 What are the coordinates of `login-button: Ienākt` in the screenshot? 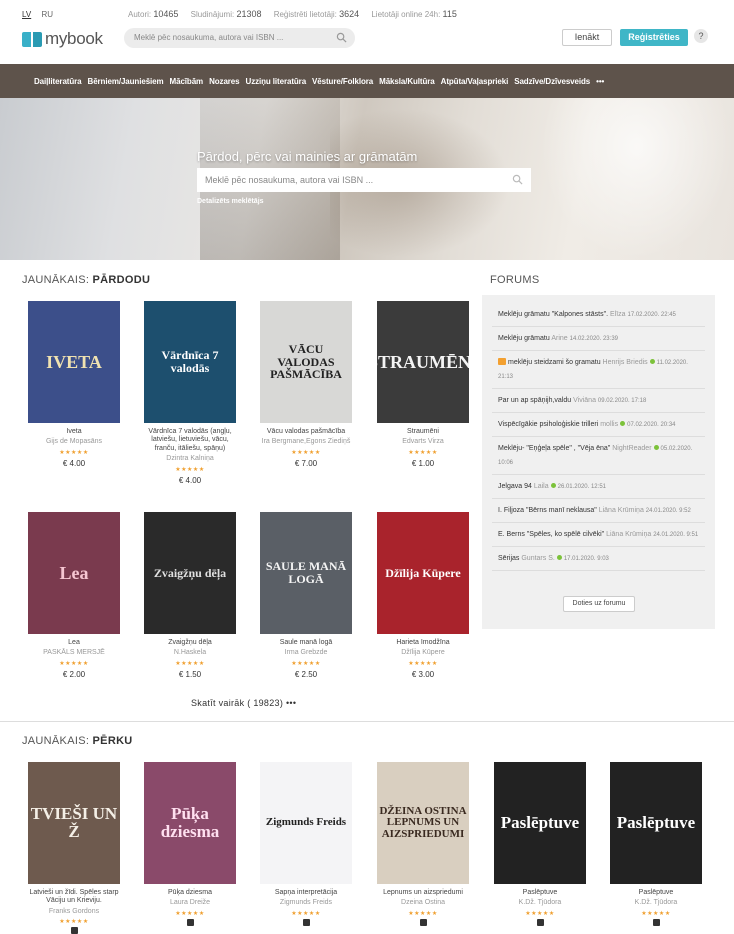 It's located at (587, 37).